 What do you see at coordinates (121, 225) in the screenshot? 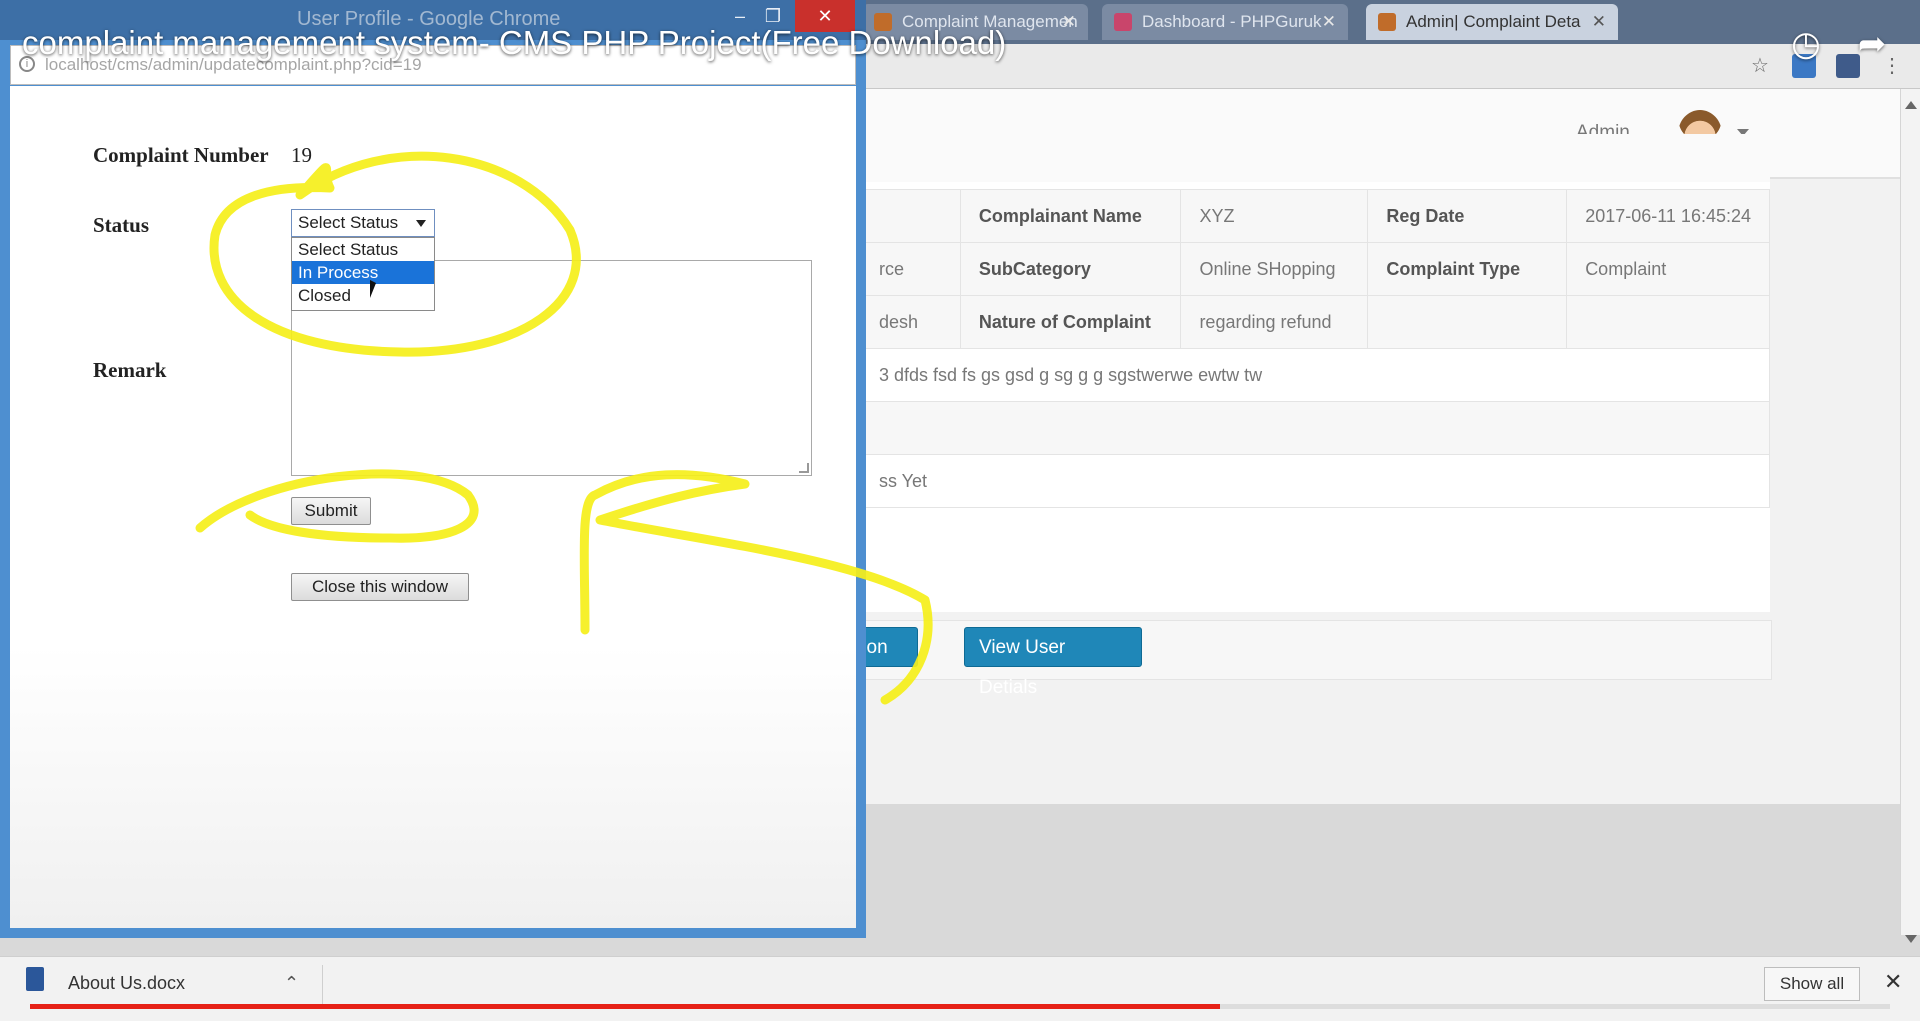
I see `status-label: Status` at bounding box center [121, 225].